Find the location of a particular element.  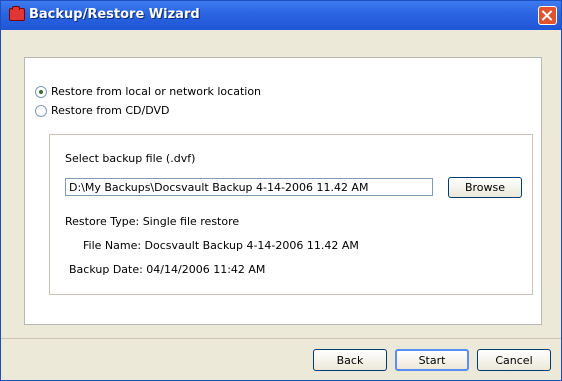

restore-local-option: Restore from local or network location is located at coordinates (148, 91).